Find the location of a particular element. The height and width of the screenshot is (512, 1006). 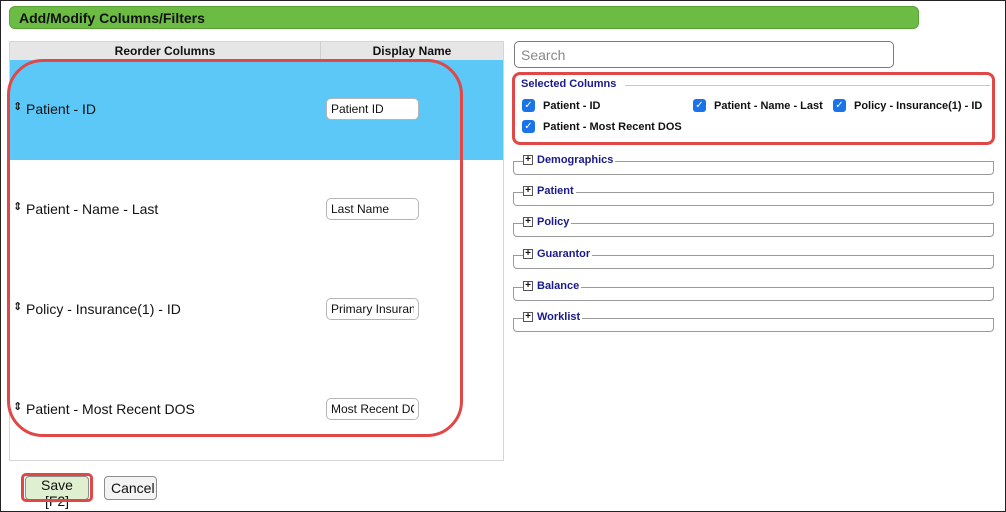

selected-column-checkbox: ✓ Patient - Name - Last is located at coordinates (758, 105).